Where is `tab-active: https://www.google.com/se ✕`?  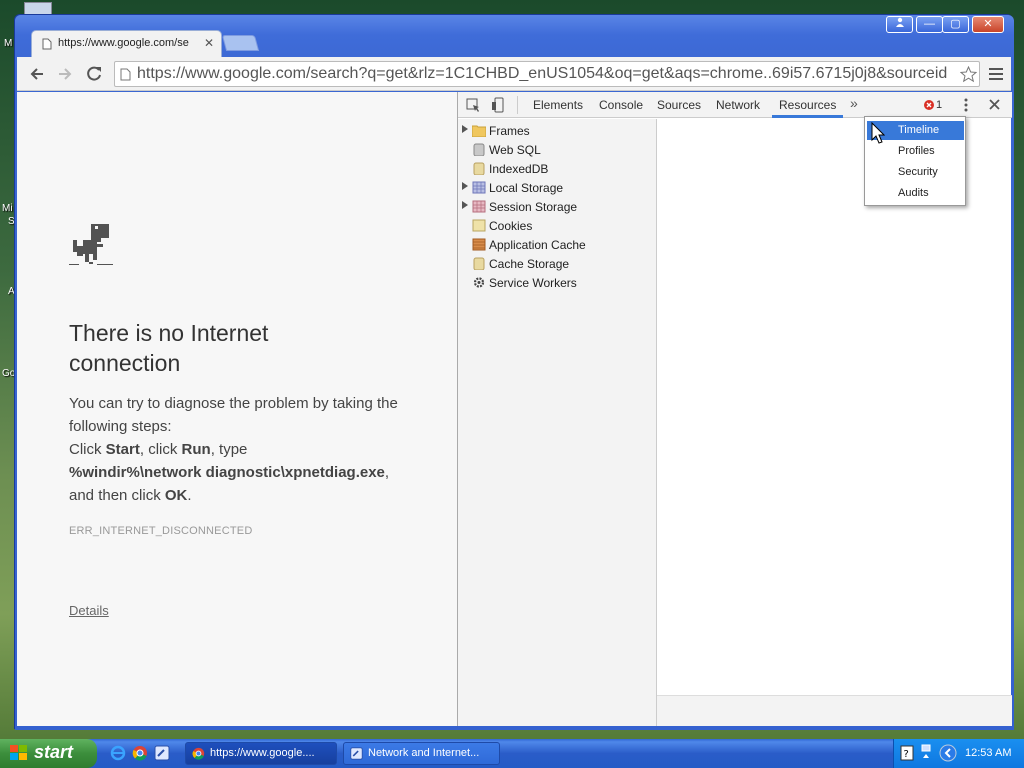 tab-active: https://www.google.com/se ✕ is located at coordinates (126, 43).